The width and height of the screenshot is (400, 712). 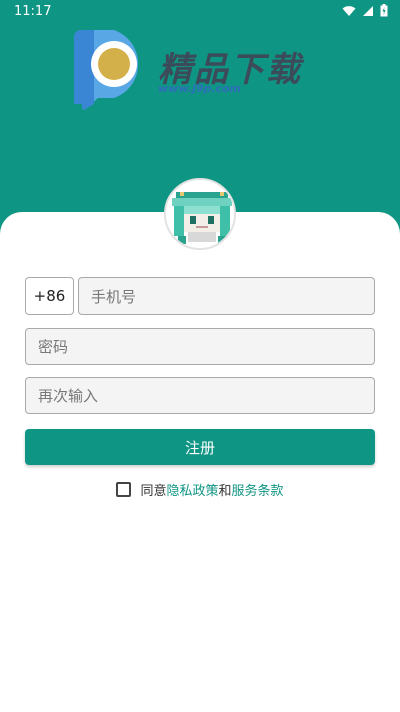 What do you see at coordinates (384, 10) in the screenshot?
I see `battery-icon` at bounding box center [384, 10].